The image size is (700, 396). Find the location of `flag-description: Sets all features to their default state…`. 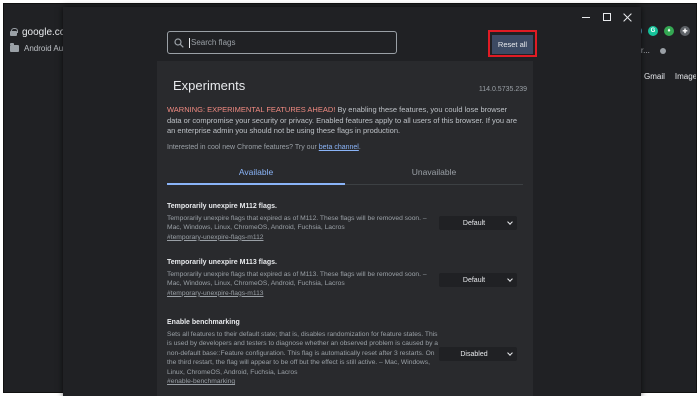

flag-description: Sets all features to their default state… is located at coordinates (303, 353).